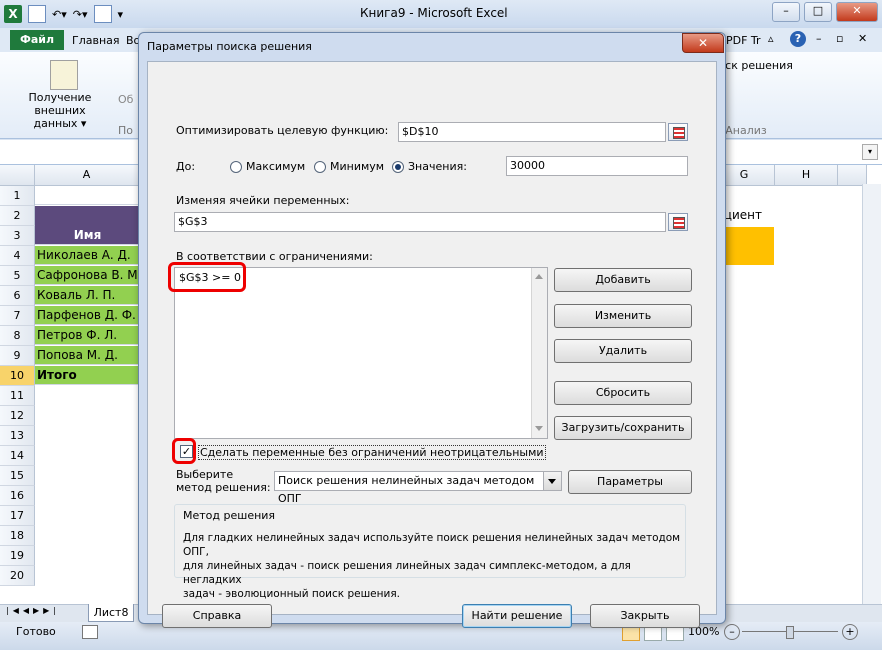 Image resolution: width=882 pixels, height=650 pixels. What do you see at coordinates (790, 632) in the screenshot?
I see `zoom-slider-thumb` at bounding box center [790, 632].